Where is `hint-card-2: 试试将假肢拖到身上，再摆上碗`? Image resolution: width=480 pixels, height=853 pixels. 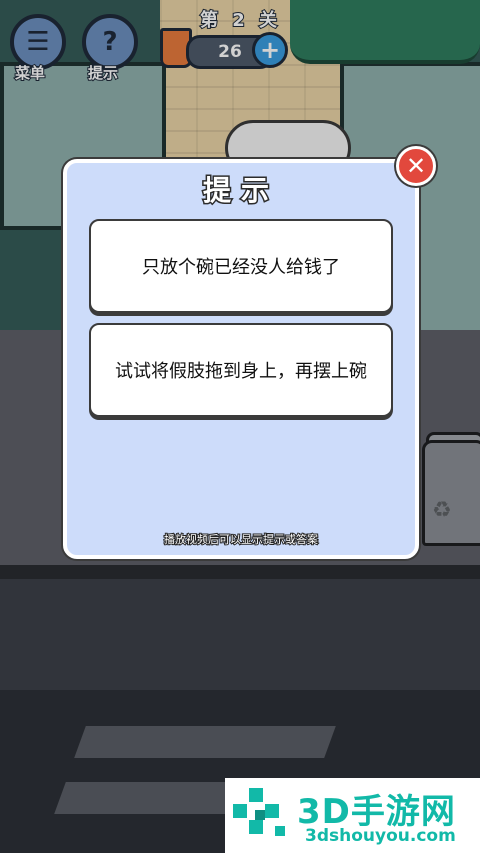 hint-card-2: 试试将假肢拖到身上，再摆上碗 is located at coordinates (241, 370).